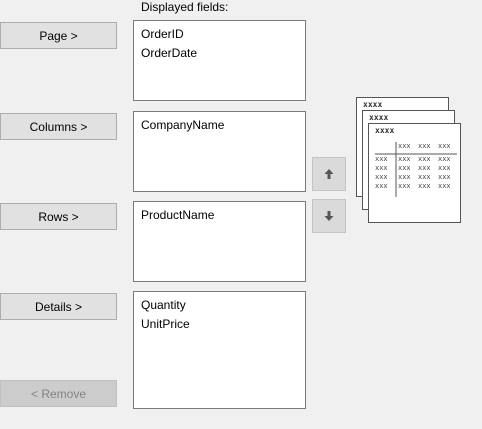  I want to click on remove-button: < Remove, so click(58, 393).